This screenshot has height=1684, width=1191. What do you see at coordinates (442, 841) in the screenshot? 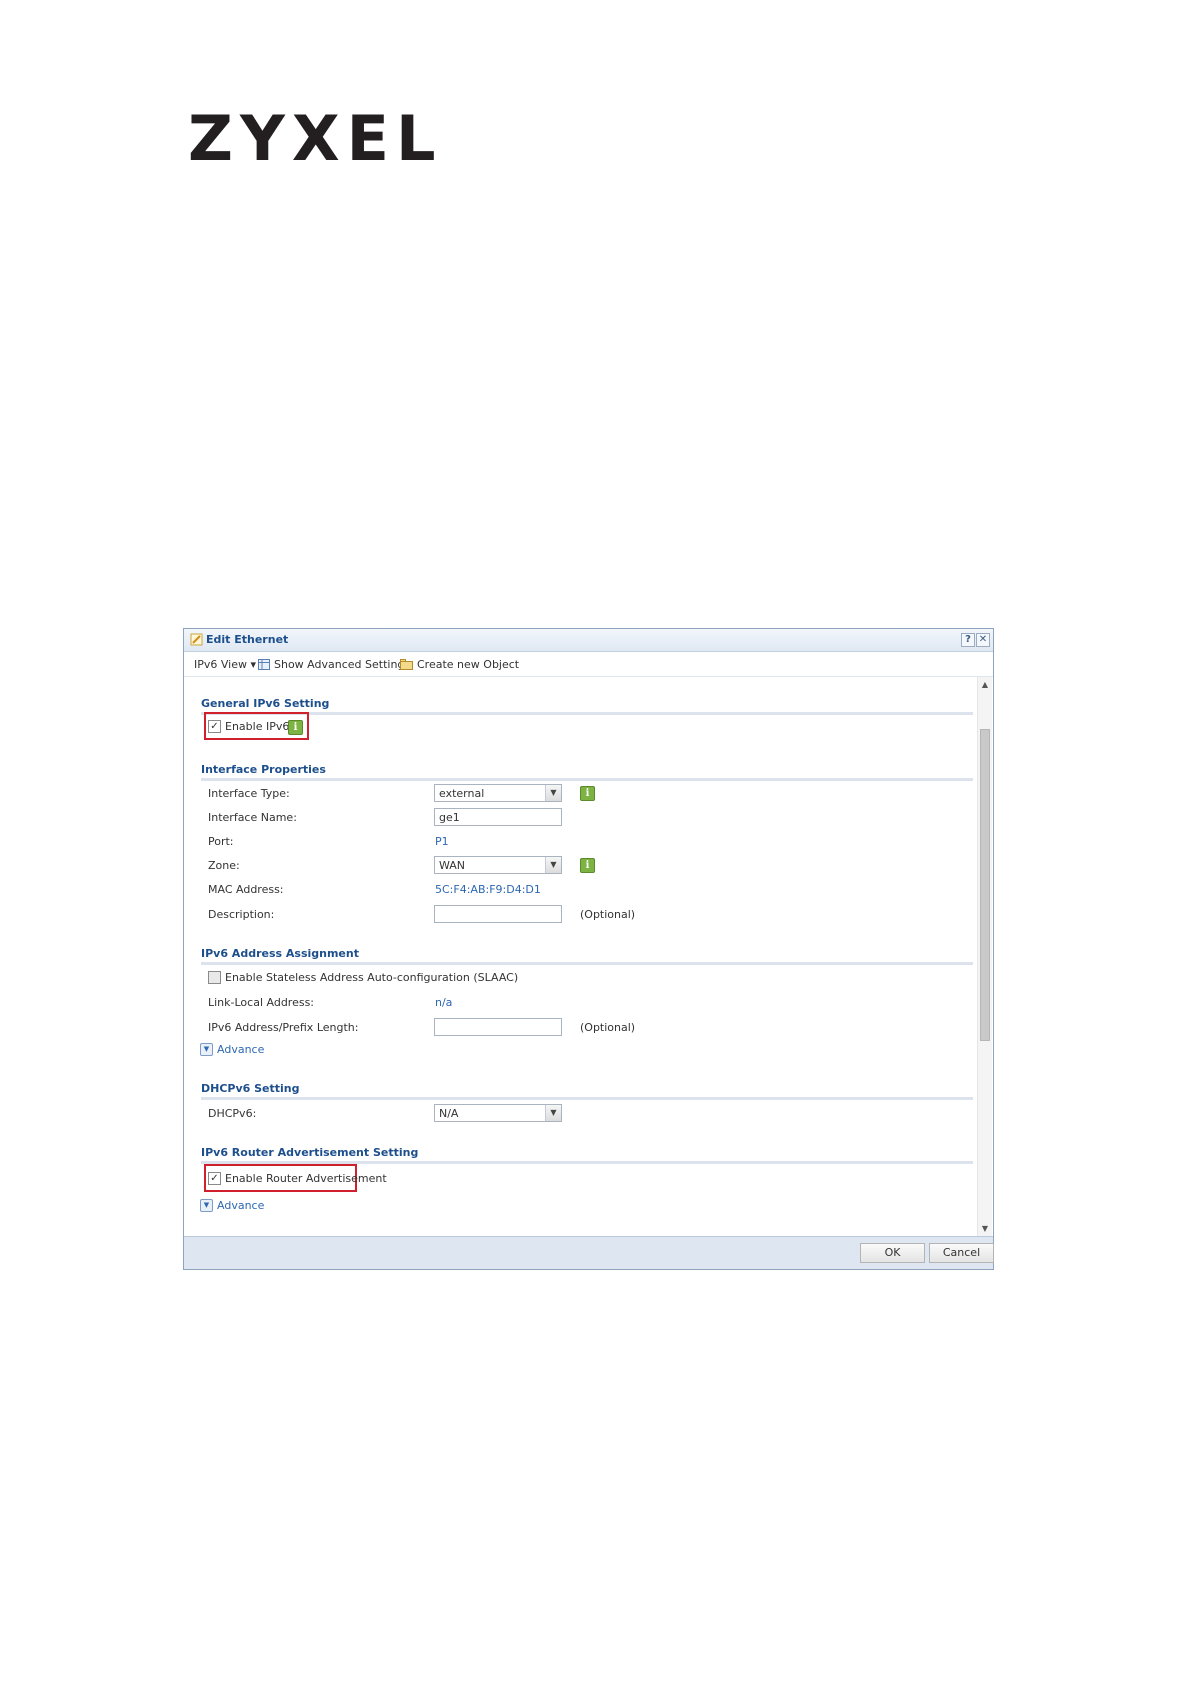
I see `port-value: P1` at bounding box center [442, 841].